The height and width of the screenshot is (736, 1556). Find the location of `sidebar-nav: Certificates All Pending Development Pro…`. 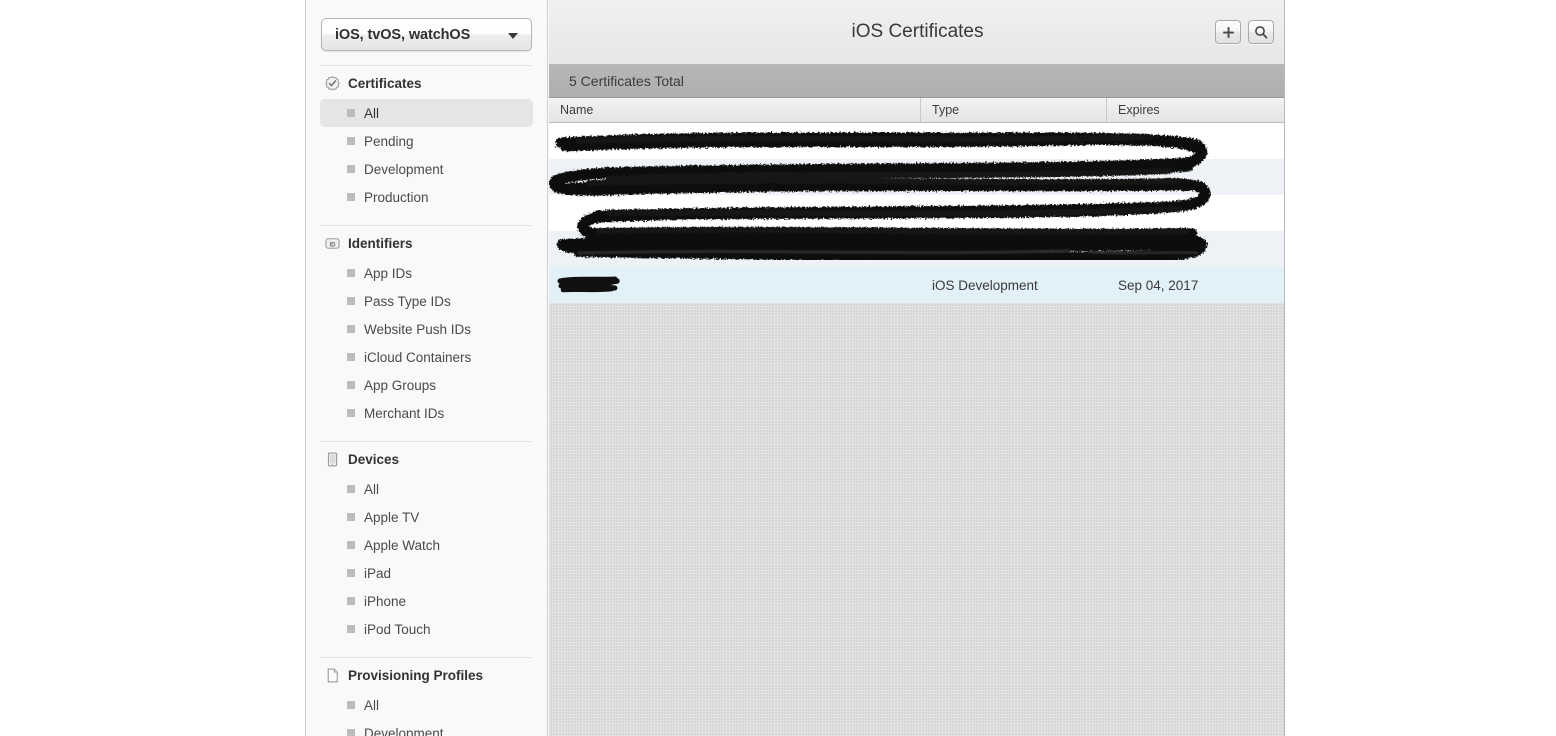

sidebar-nav: Certificates All Pending Development Pro… is located at coordinates (426, 400).